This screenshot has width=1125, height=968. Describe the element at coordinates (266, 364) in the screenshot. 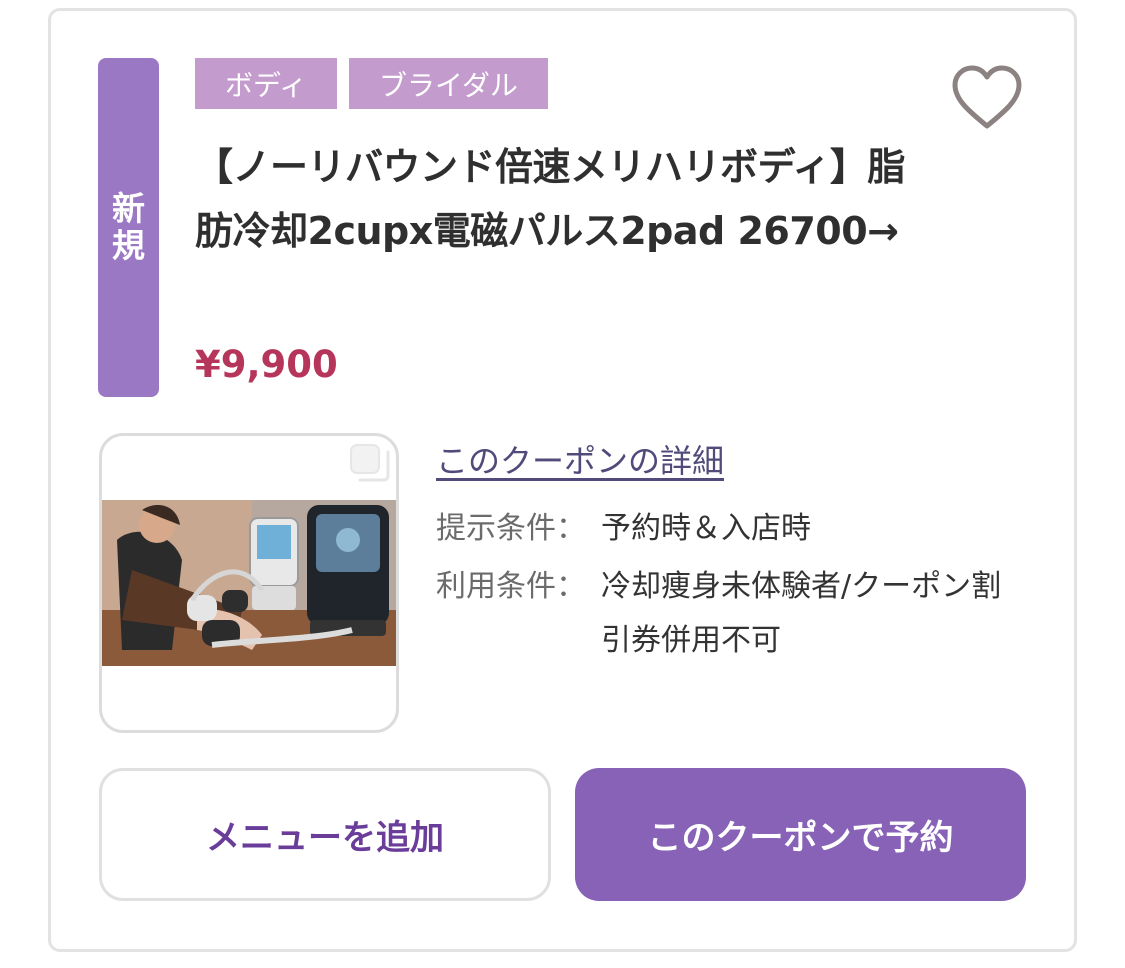

I see `coupon-price: ¥9,900` at that location.